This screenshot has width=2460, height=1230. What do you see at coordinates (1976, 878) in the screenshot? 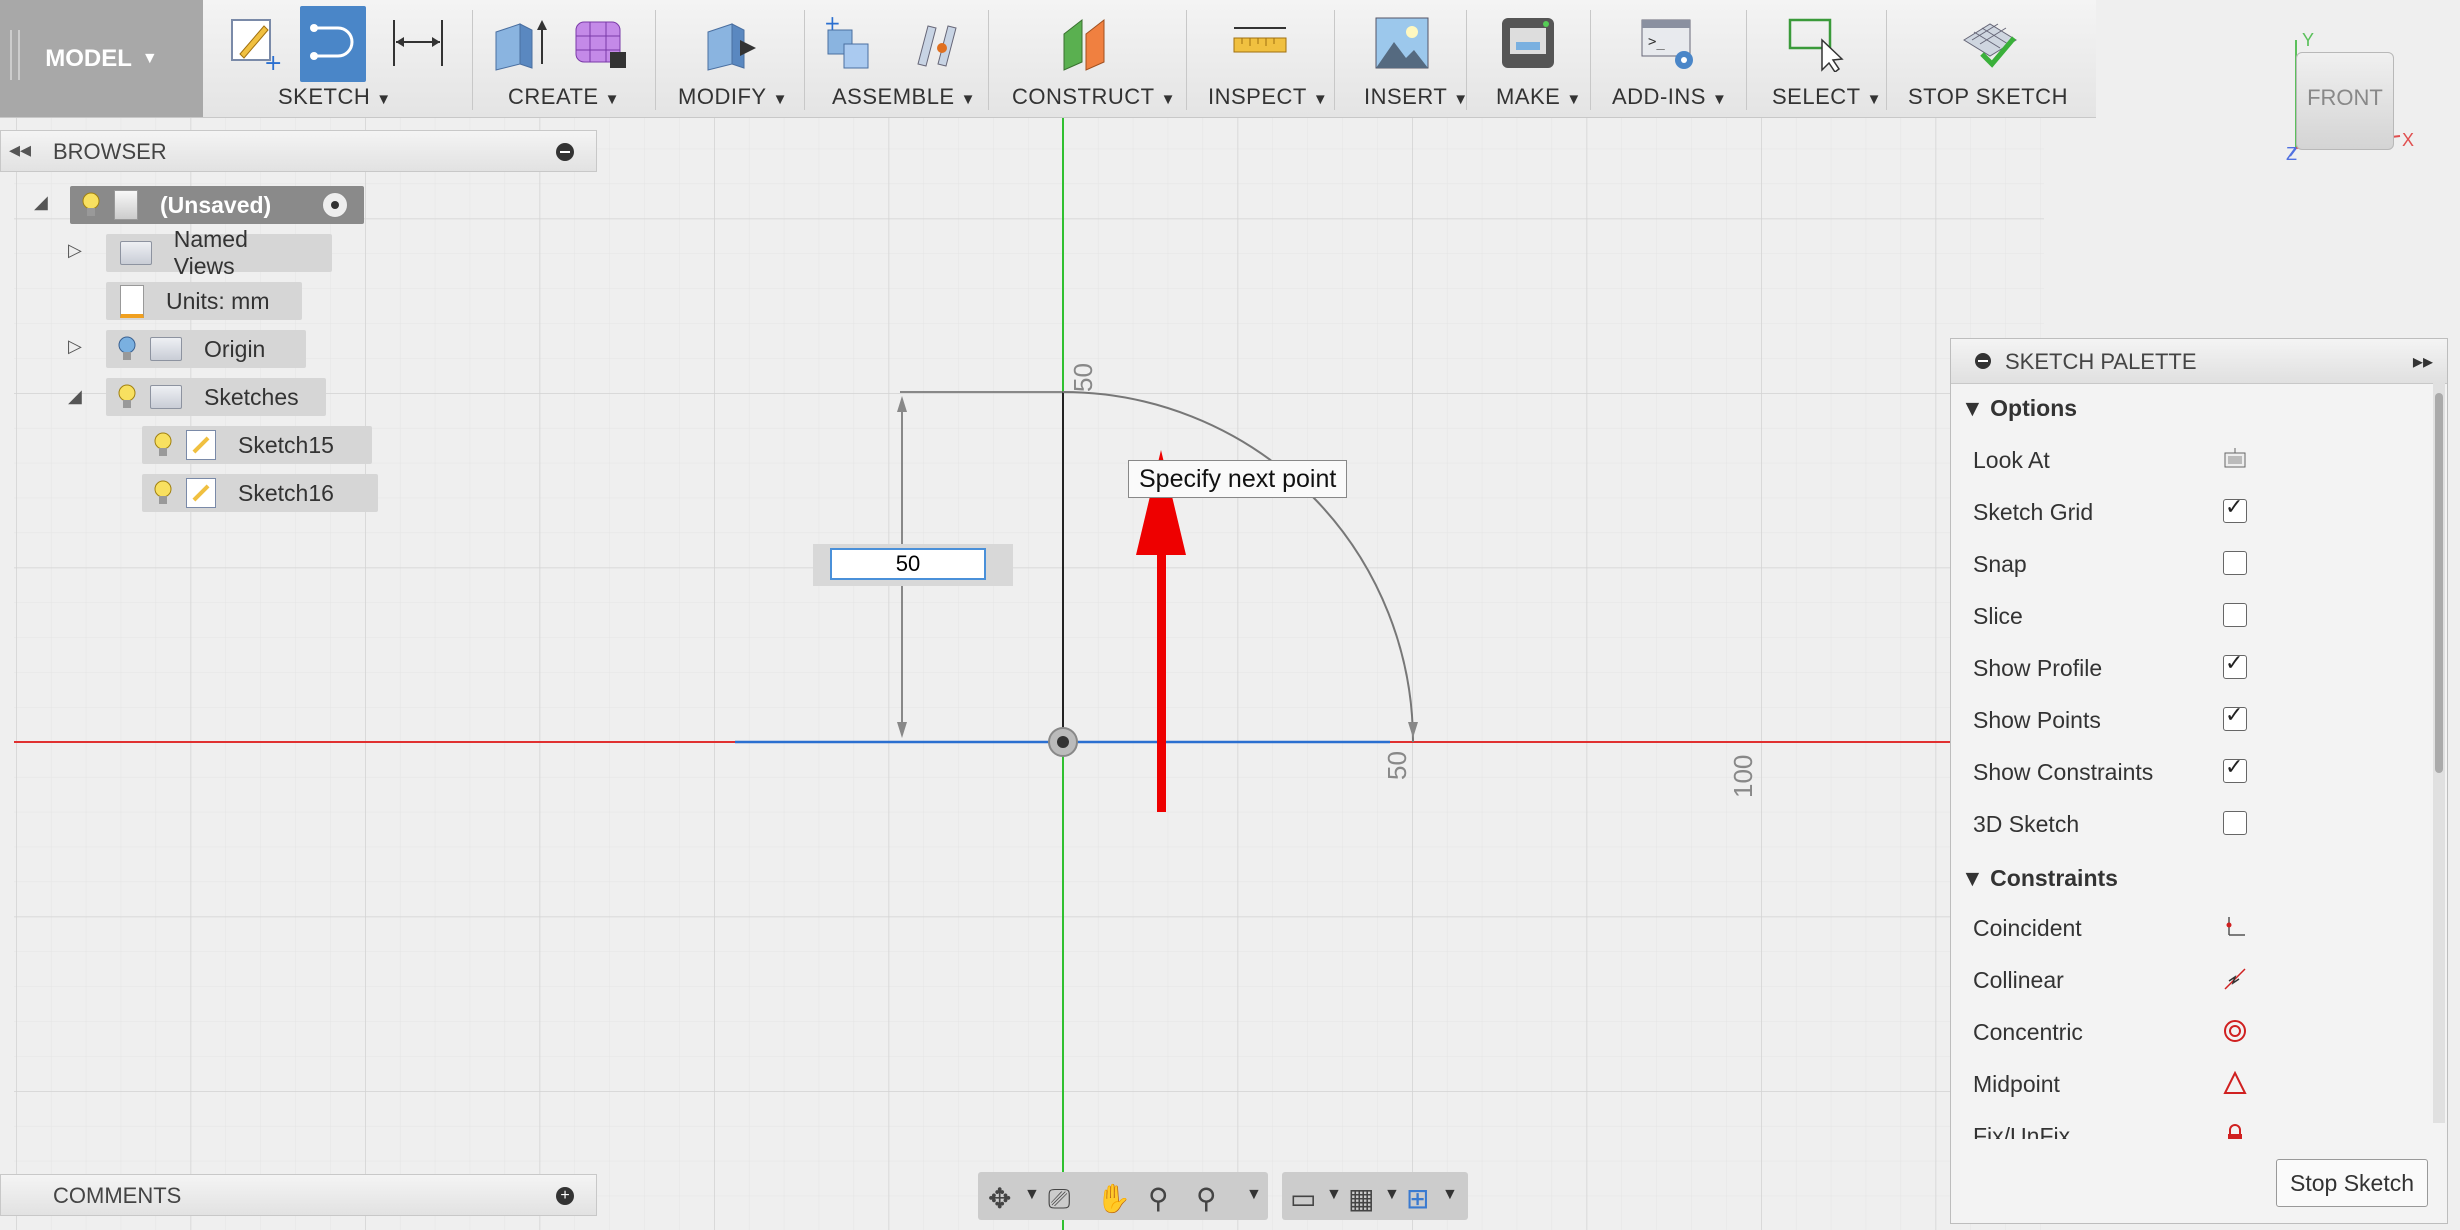
I see `collapse-triangle-icon: ▼` at bounding box center [1976, 878].